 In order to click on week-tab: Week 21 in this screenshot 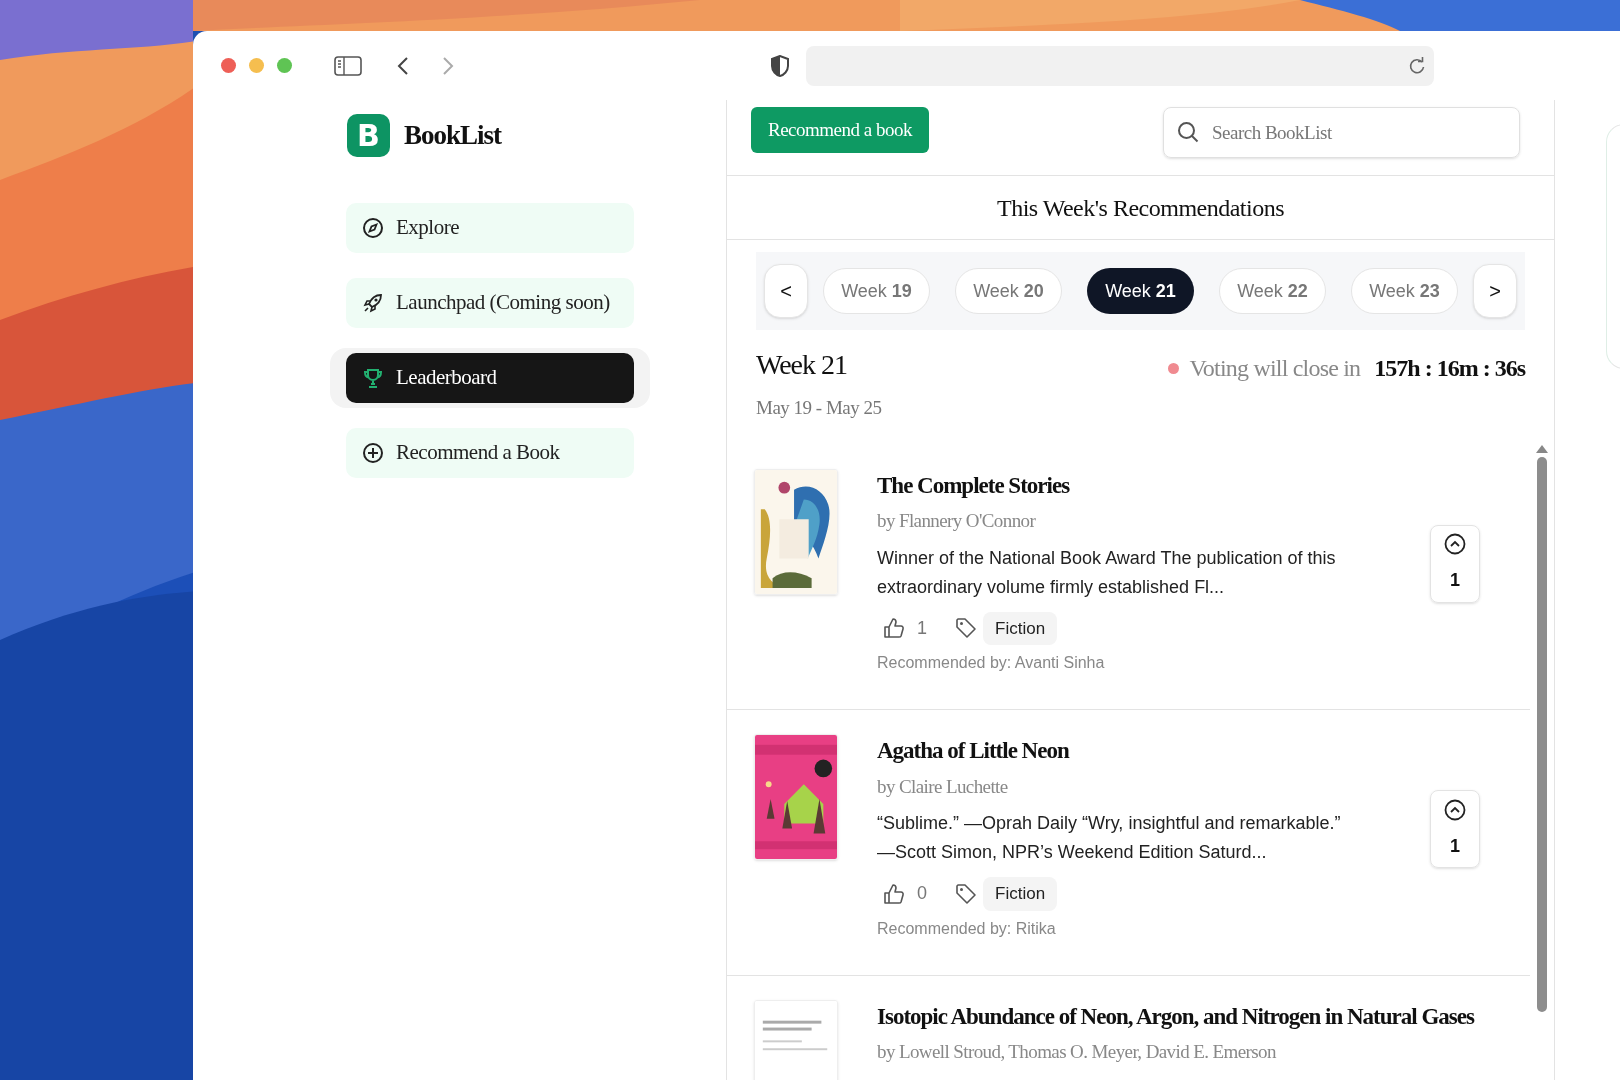, I will do `click(1140, 291)`.